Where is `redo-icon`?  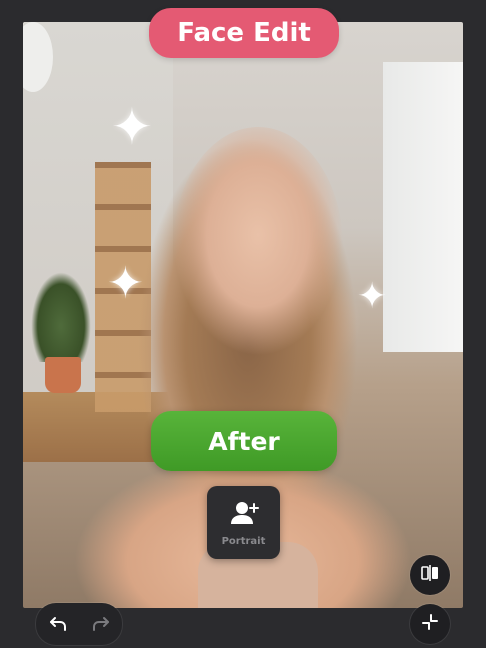
redo-icon is located at coordinates (101, 624).